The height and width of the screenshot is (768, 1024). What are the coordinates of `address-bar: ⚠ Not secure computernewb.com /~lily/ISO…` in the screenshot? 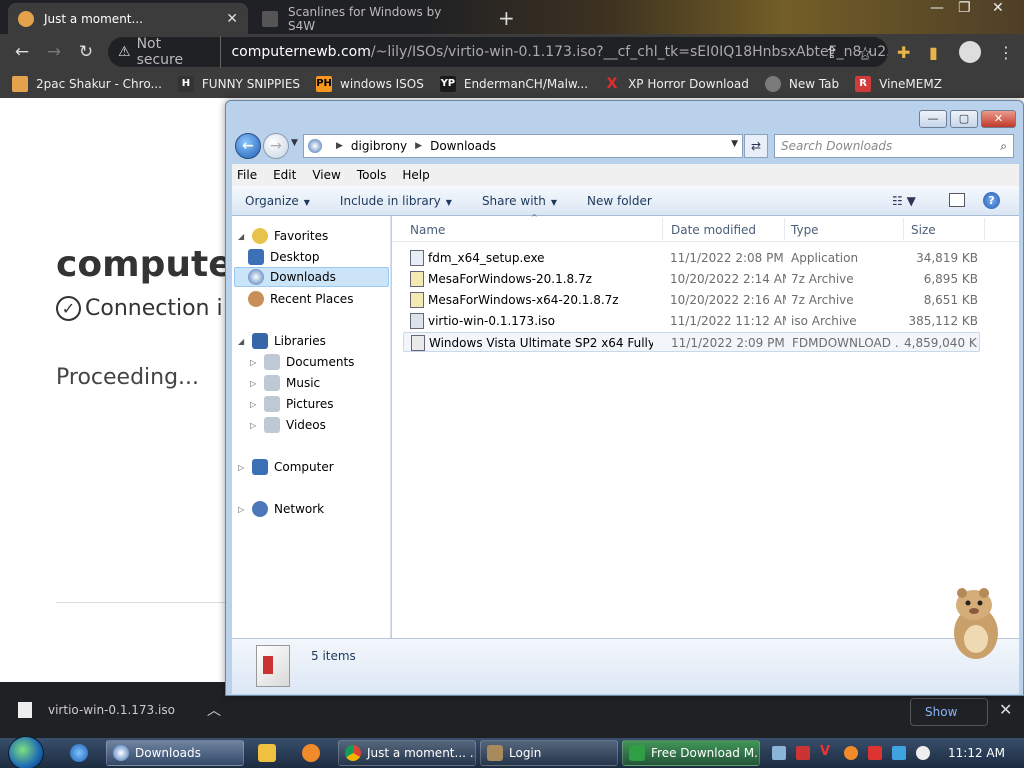 It's located at (498, 52).